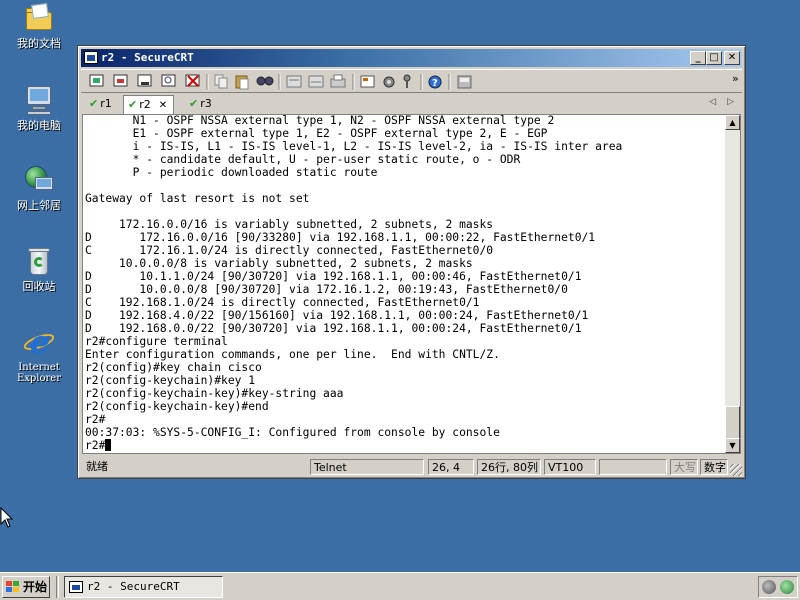 The width and height of the screenshot is (800, 600). What do you see at coordinates (400, 586) in the screenshot?
I see `taskbar: 开始 r2 - SecureCRT` at bounding box center [400, 586].